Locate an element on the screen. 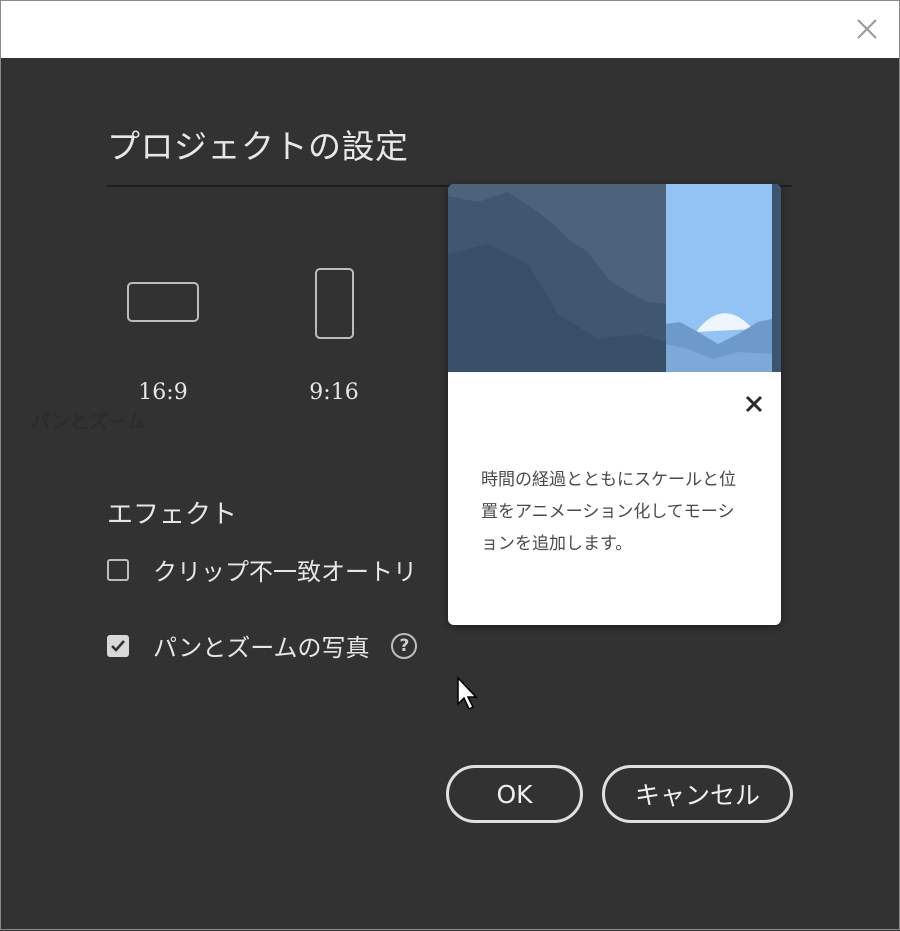 This screenshot has width=900, height=931. checkmark-icon is located at coordinates (118, 645).